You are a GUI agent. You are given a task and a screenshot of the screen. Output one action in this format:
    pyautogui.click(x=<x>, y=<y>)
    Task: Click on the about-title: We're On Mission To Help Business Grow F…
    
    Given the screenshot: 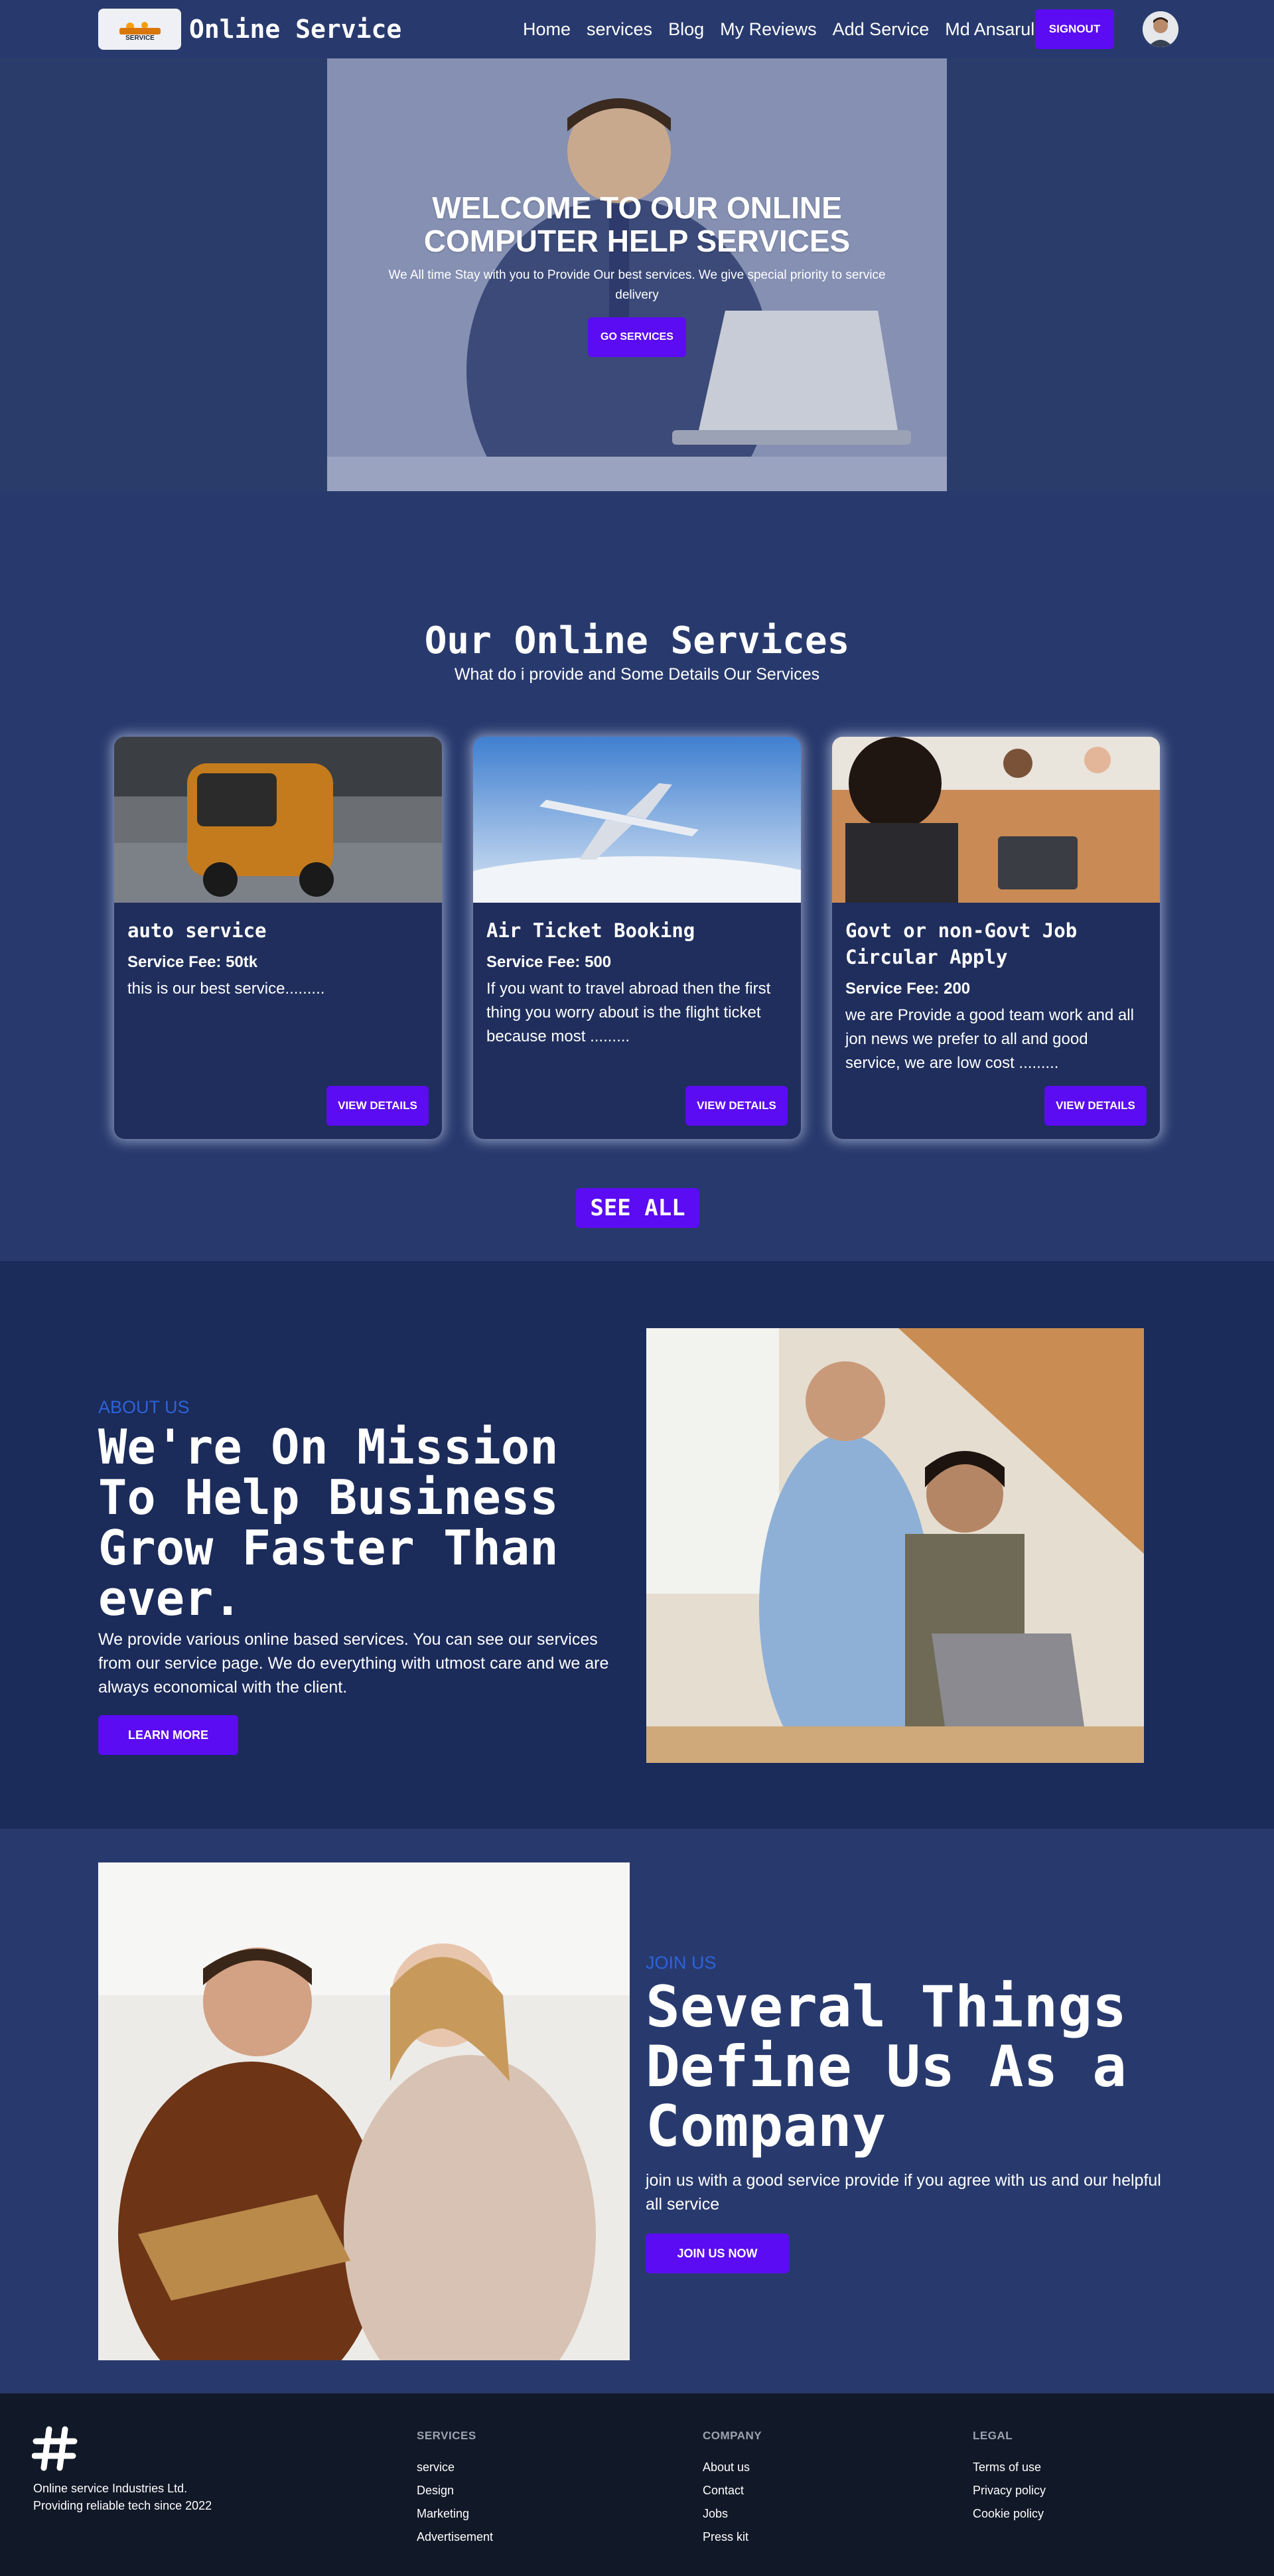 What is the action you would take?
    pyautogui.click(x=329, y=1522)
    